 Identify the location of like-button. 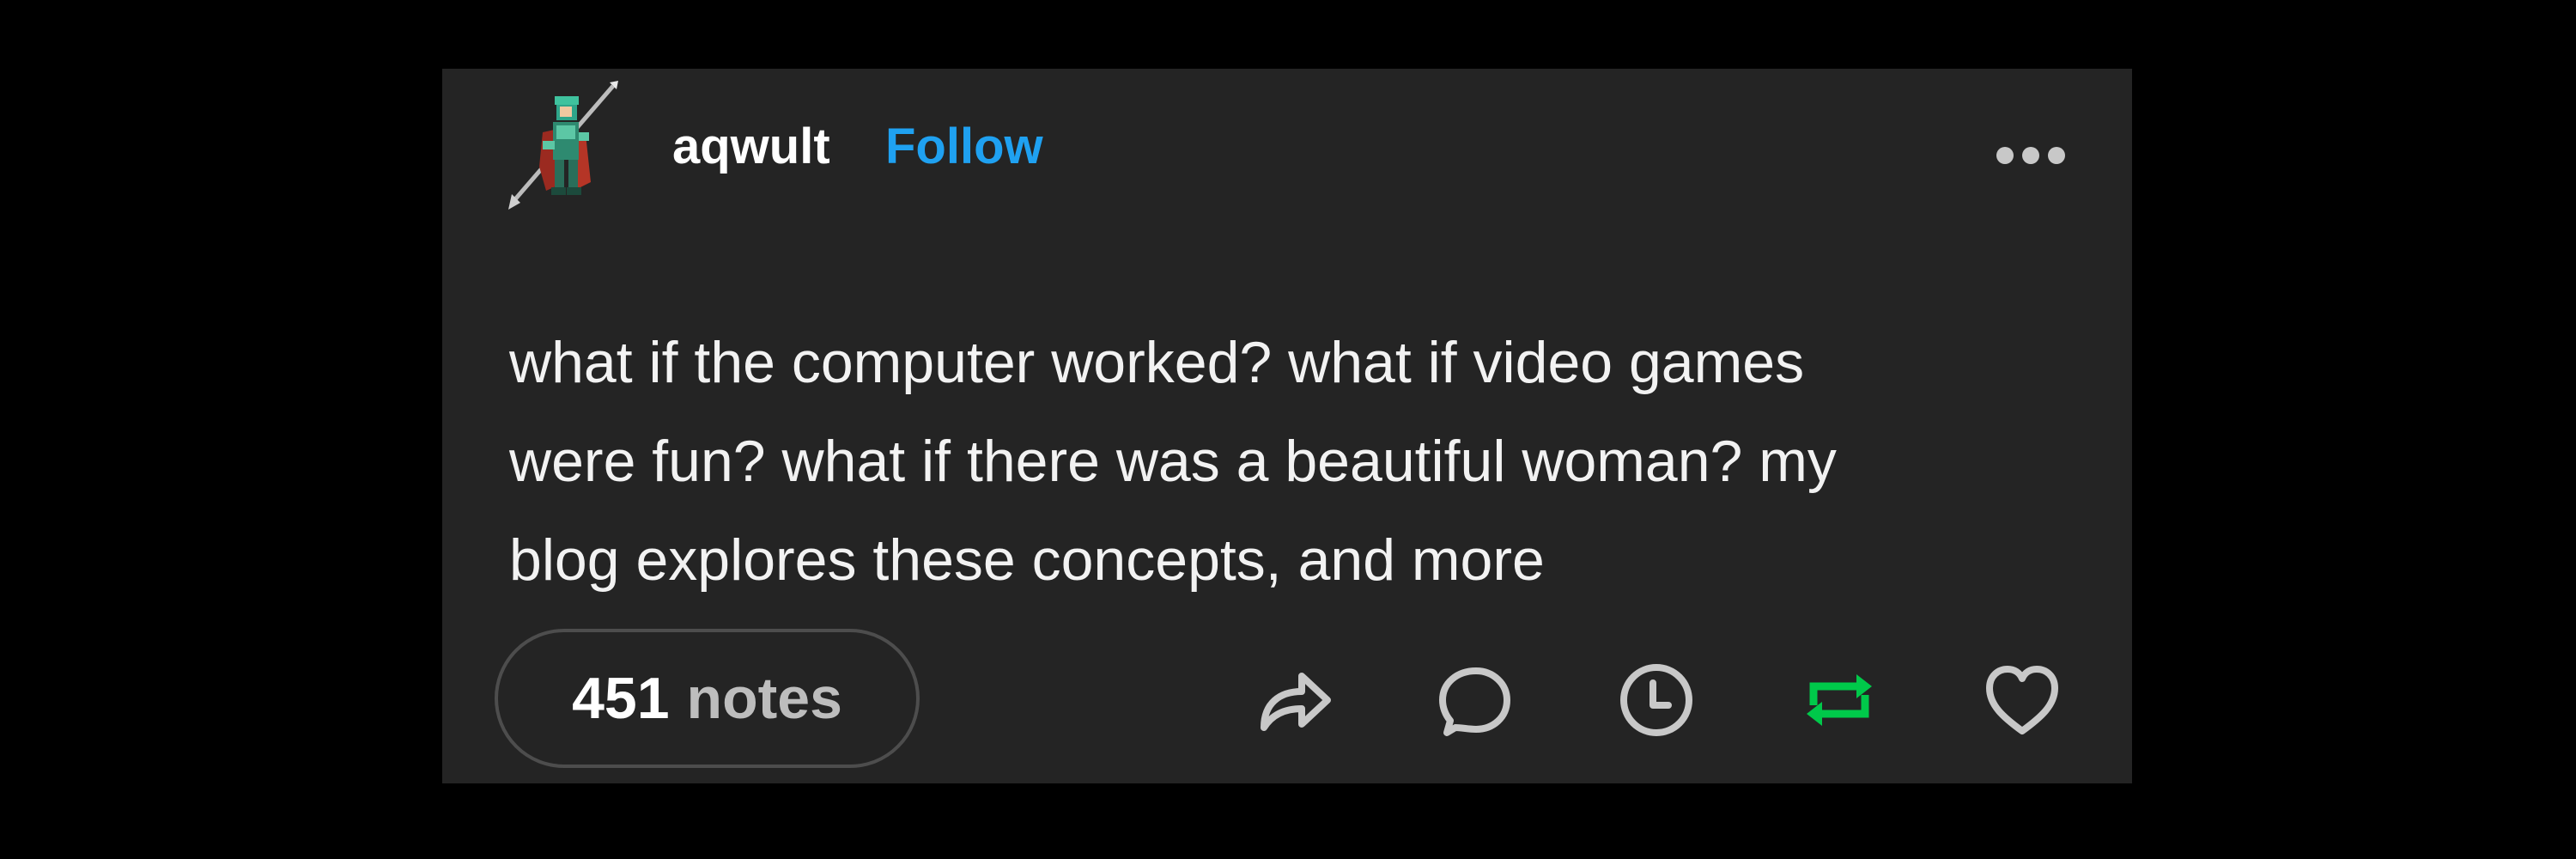
(2022, 700).